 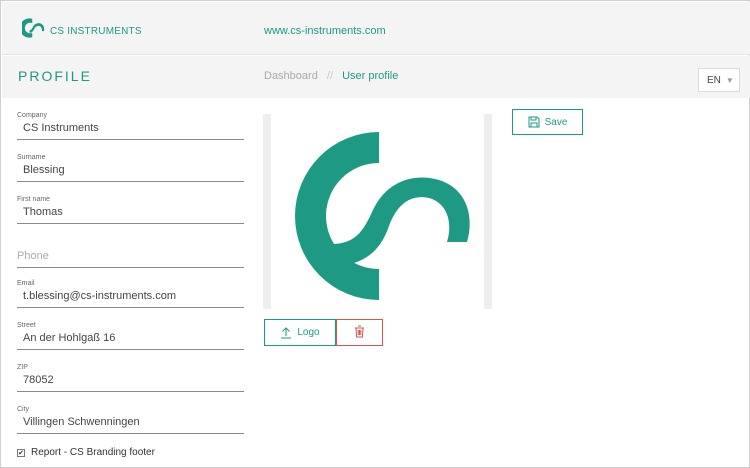 I want to click on company-label: Company, so click(x=32, y=115).